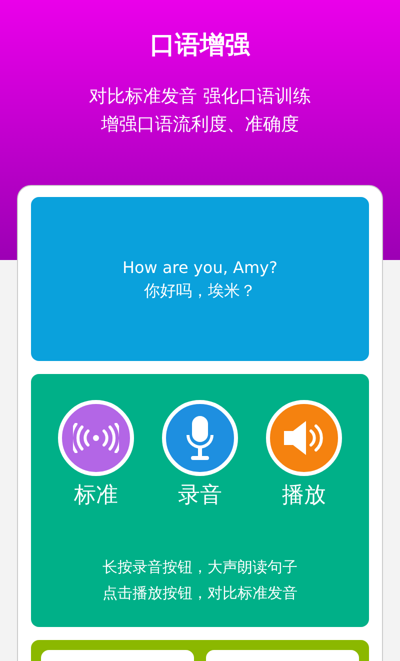  What do you see at coordinates (200, 593) in the screenshot?
I see `hint-text: 点击播放按钮，对比标准发音` at bounding box center [200, 593].